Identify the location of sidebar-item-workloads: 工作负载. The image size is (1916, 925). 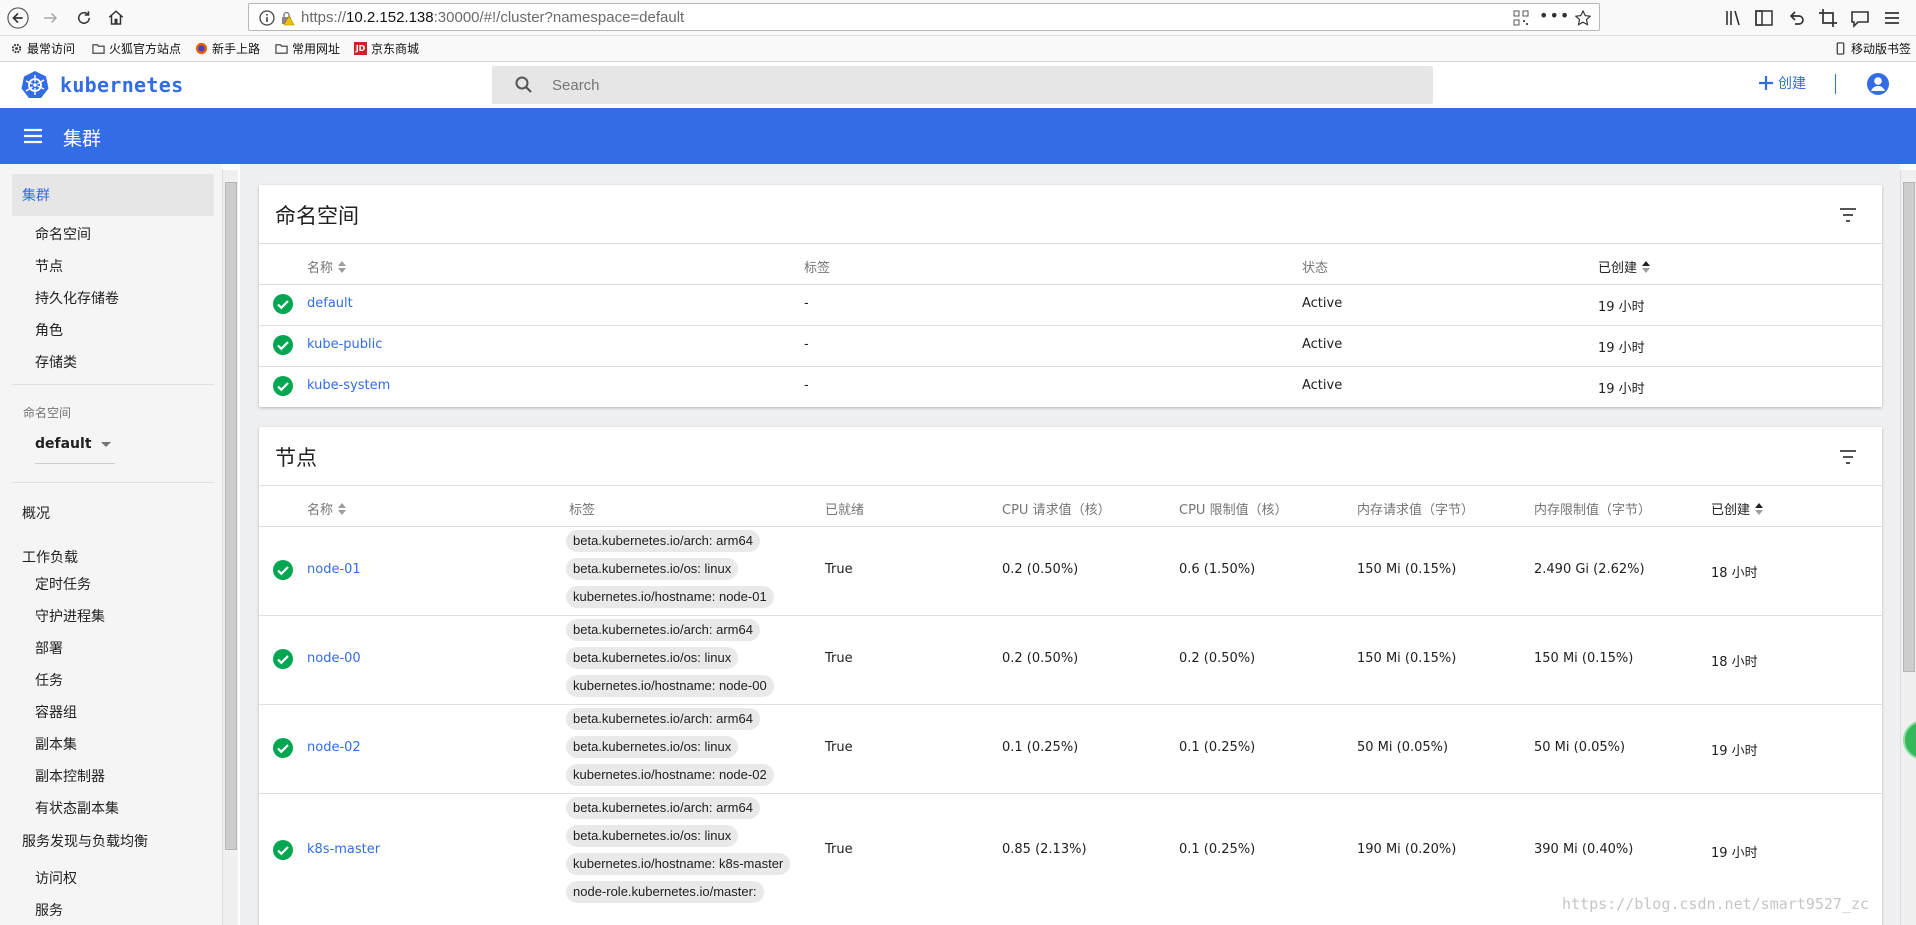
(113, 557).